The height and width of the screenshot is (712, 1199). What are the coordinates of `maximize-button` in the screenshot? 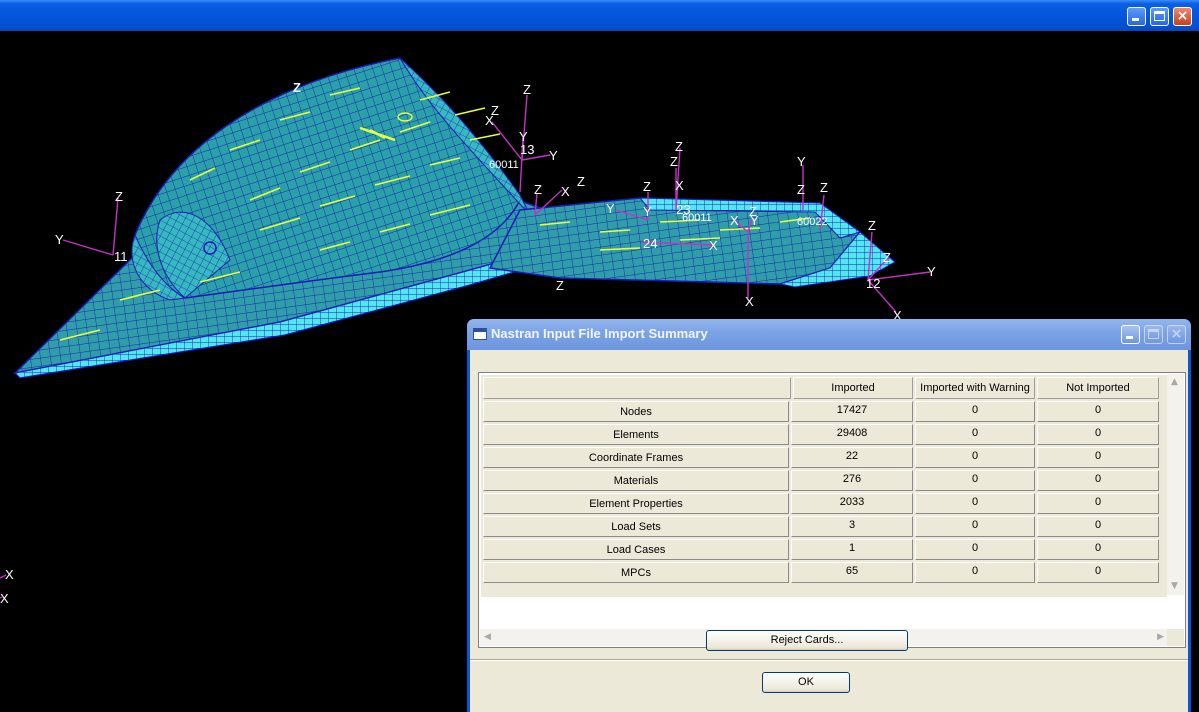 It's located at (1159, 16).